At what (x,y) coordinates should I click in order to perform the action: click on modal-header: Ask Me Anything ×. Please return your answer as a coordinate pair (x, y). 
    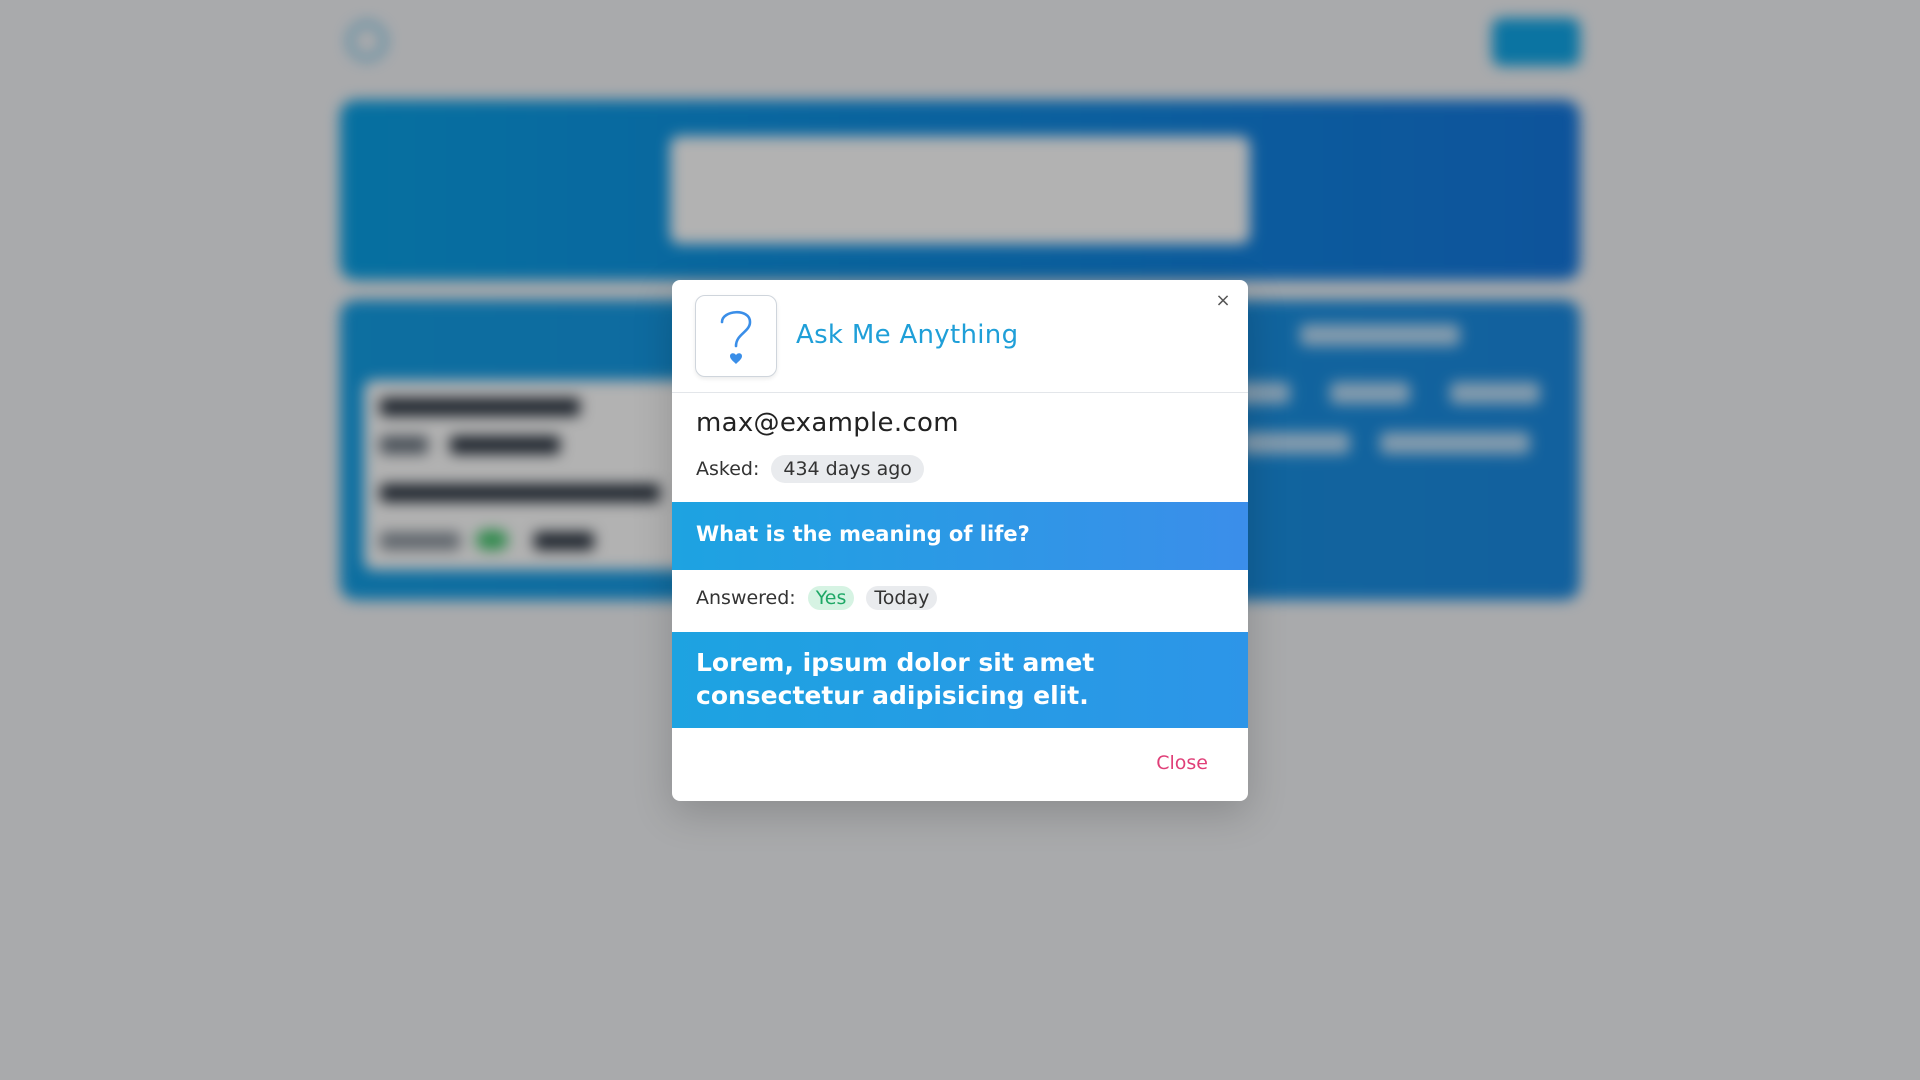
    Looking at the image, I should click on (960, 336).